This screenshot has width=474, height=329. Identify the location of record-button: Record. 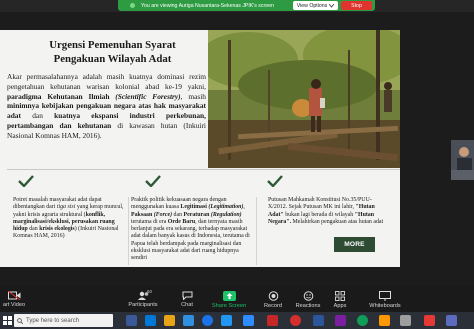
(273, 299).